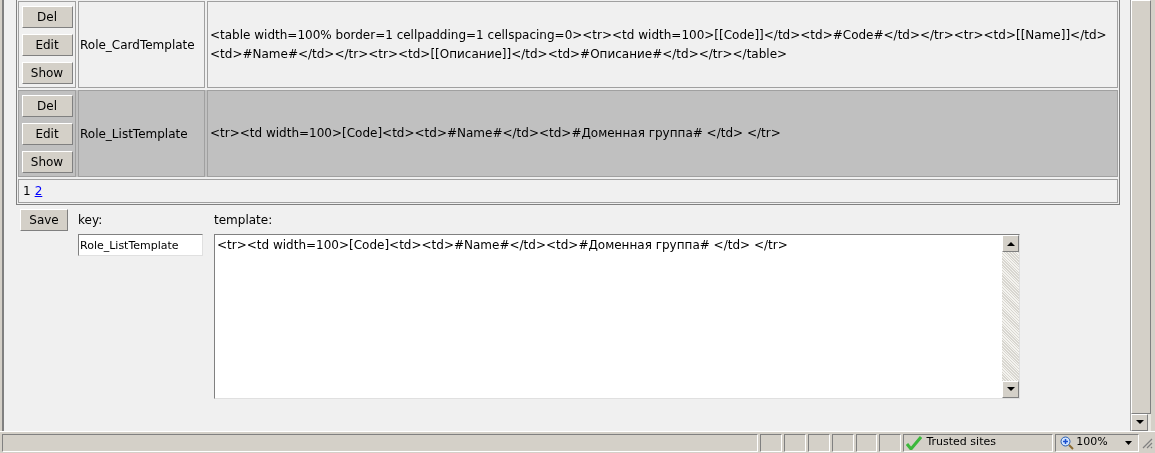 The image size is (1155, 453). Describe the element at coordinates (38, 191) in the screenshot. I see `page-link: 2` at that location.